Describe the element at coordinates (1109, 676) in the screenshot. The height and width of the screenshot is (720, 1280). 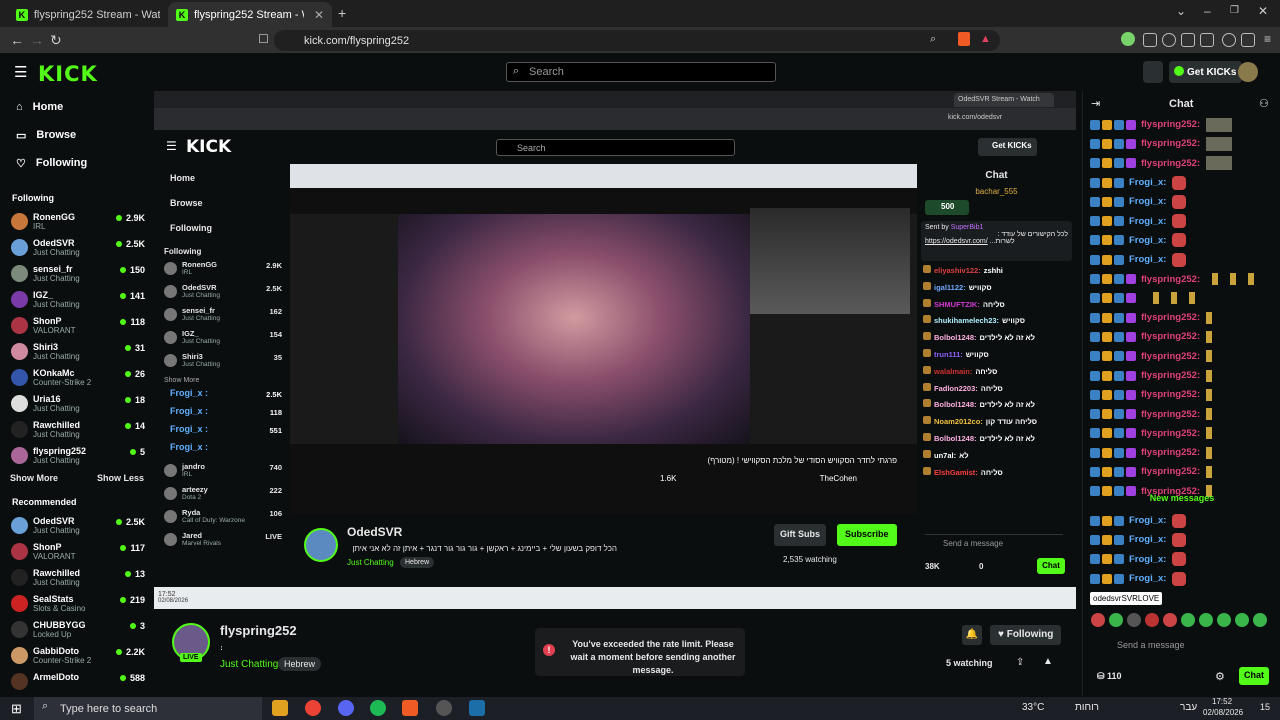
I see `kicks-balance: ⛁ 110` at that location.